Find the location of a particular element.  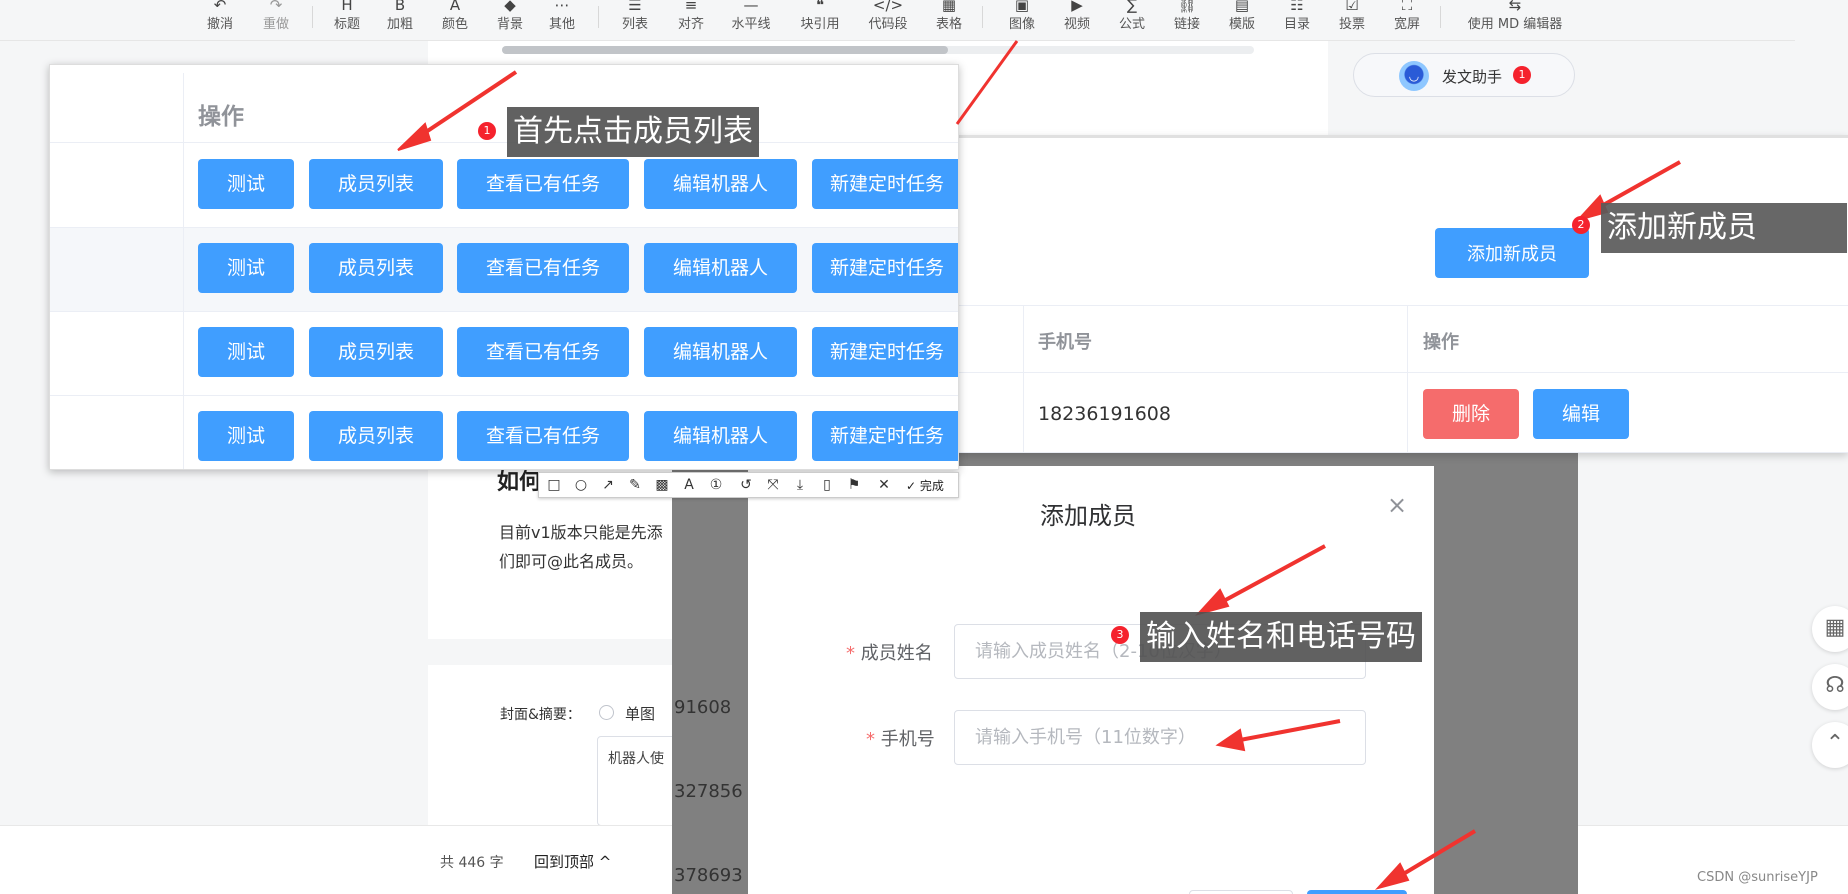

checkmark-icon: ✓ is located at coordinates (913, 486).